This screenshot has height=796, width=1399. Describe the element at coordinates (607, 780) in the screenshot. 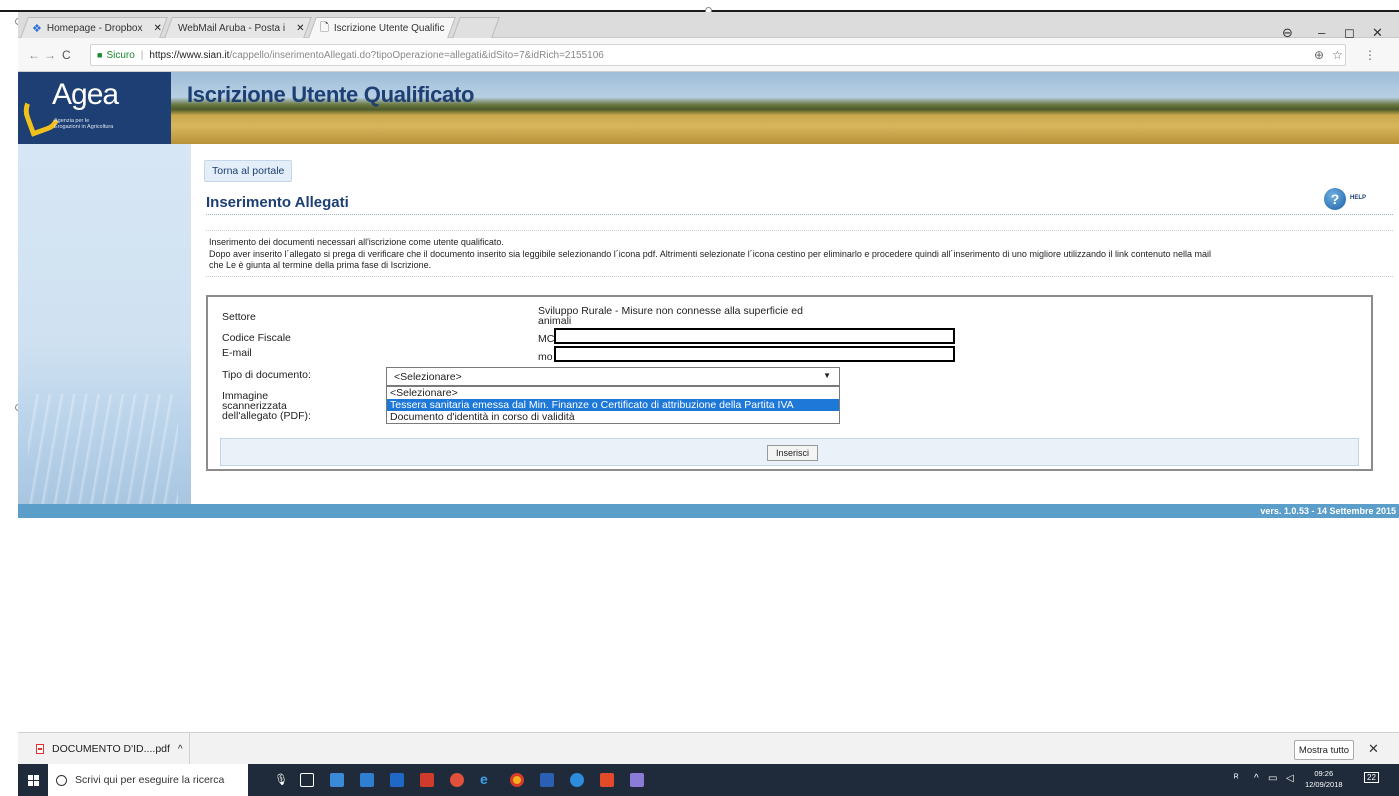

I see `office-icon` at that location.